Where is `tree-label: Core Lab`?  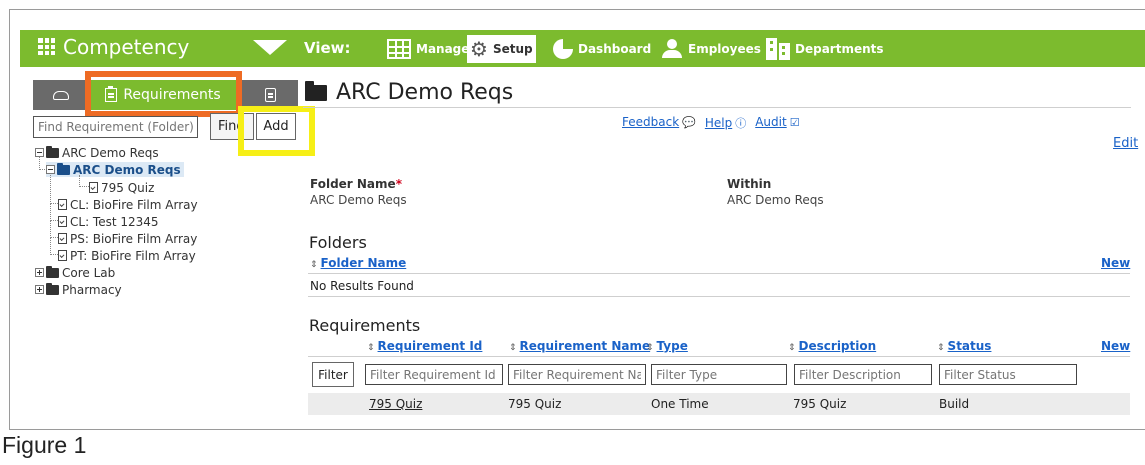 tree-label: Core Lab is located at coordinates (89, 272).